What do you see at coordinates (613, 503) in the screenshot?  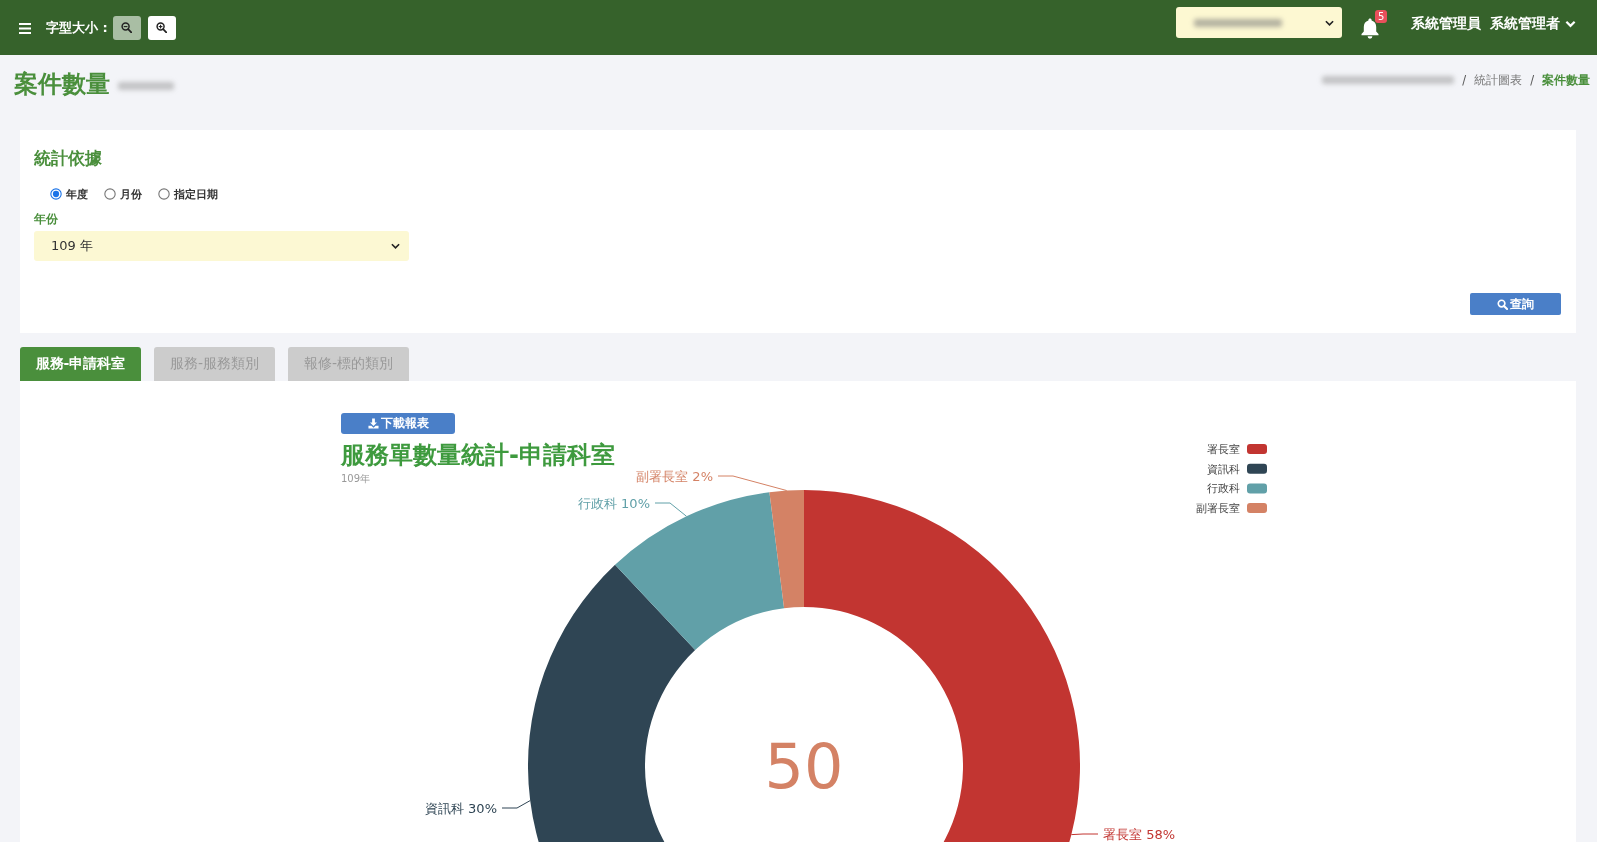 I see `slice-label: 行政科 10%` at bounding box center [613, 503].